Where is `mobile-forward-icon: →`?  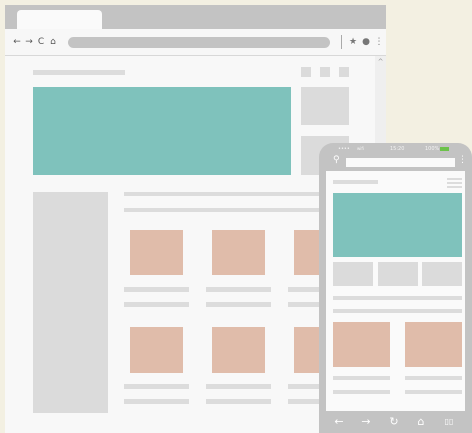
mobile-forward-icon: → is located at coordinates (366, 422).